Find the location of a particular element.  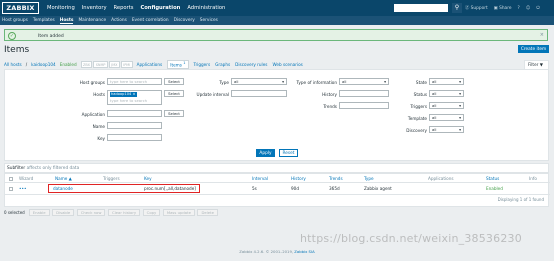

host-chip: hadoop104 × is located at coordinates (123, 94).